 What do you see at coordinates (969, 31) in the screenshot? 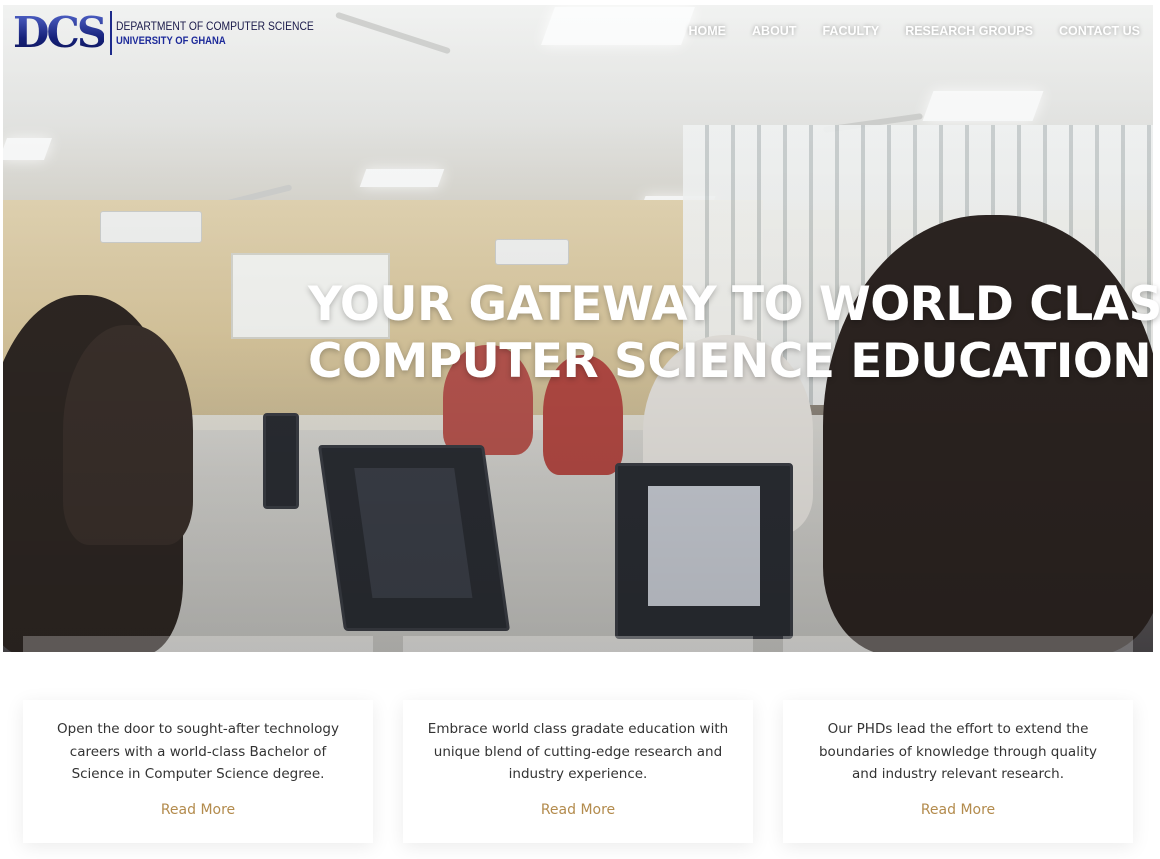
I see `nav-item-research-groups: RESEARCH GROUPS` at bounding box center [969, 31].